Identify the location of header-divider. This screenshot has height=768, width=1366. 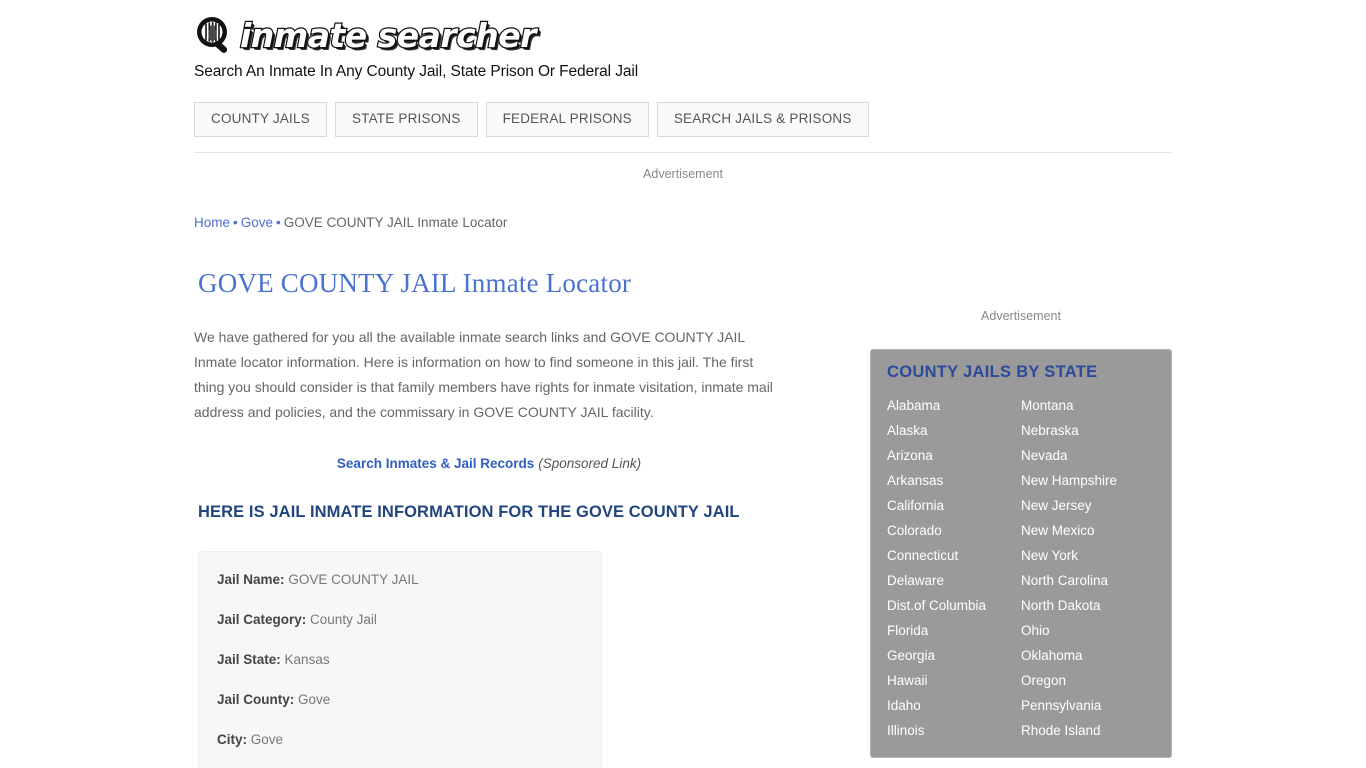
(683, 152).